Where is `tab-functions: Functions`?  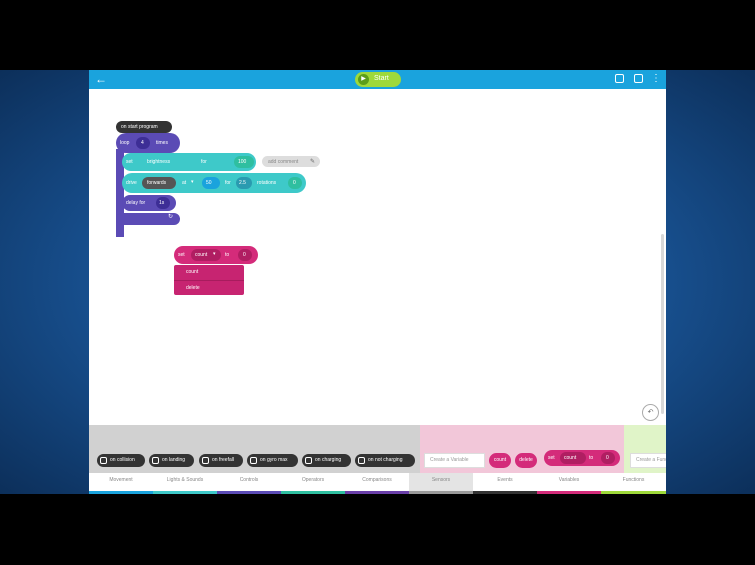 tab-functions: Functions is located at coordinates (633, 483).